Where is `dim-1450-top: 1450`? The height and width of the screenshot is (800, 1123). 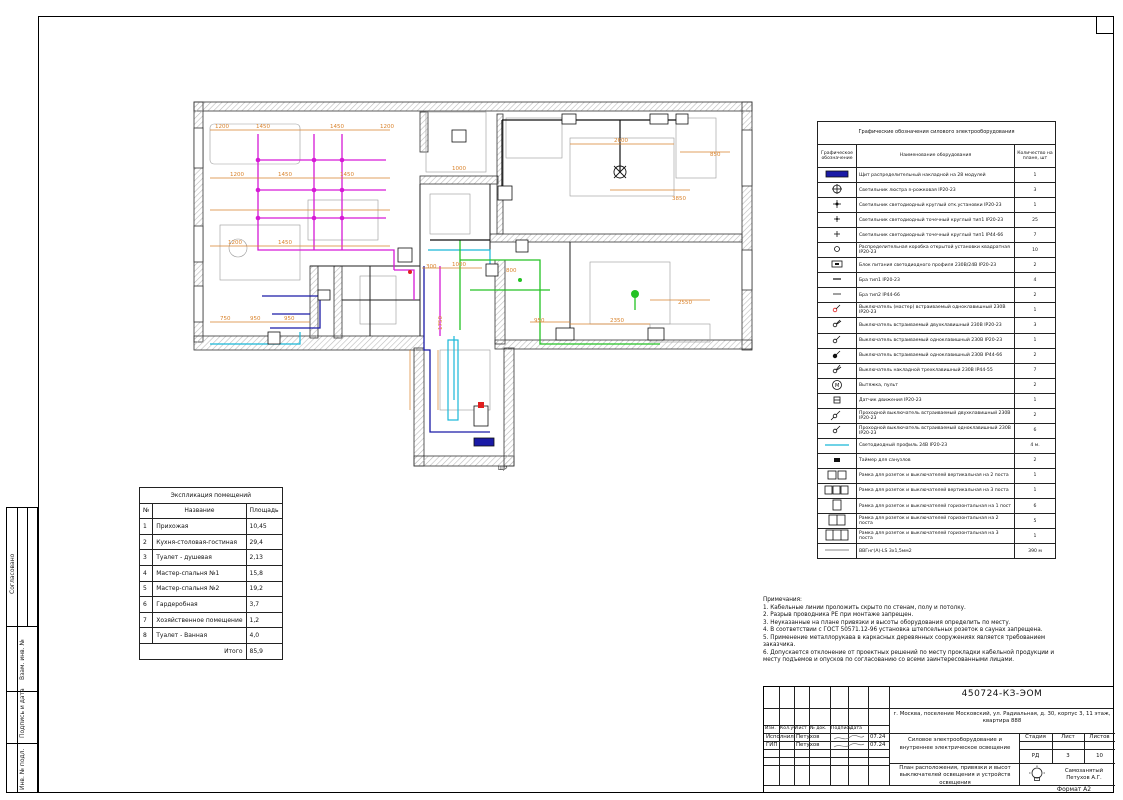 dim-1450-top: 1450 is located at coordinates (263, 127).